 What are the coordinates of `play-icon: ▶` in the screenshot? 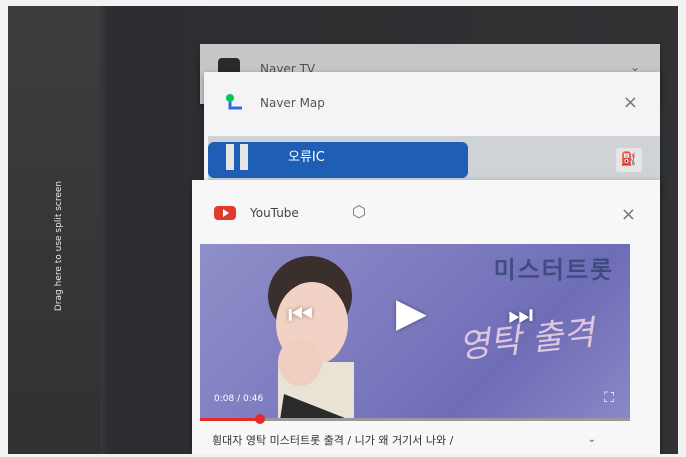 It's located at (411, 313).